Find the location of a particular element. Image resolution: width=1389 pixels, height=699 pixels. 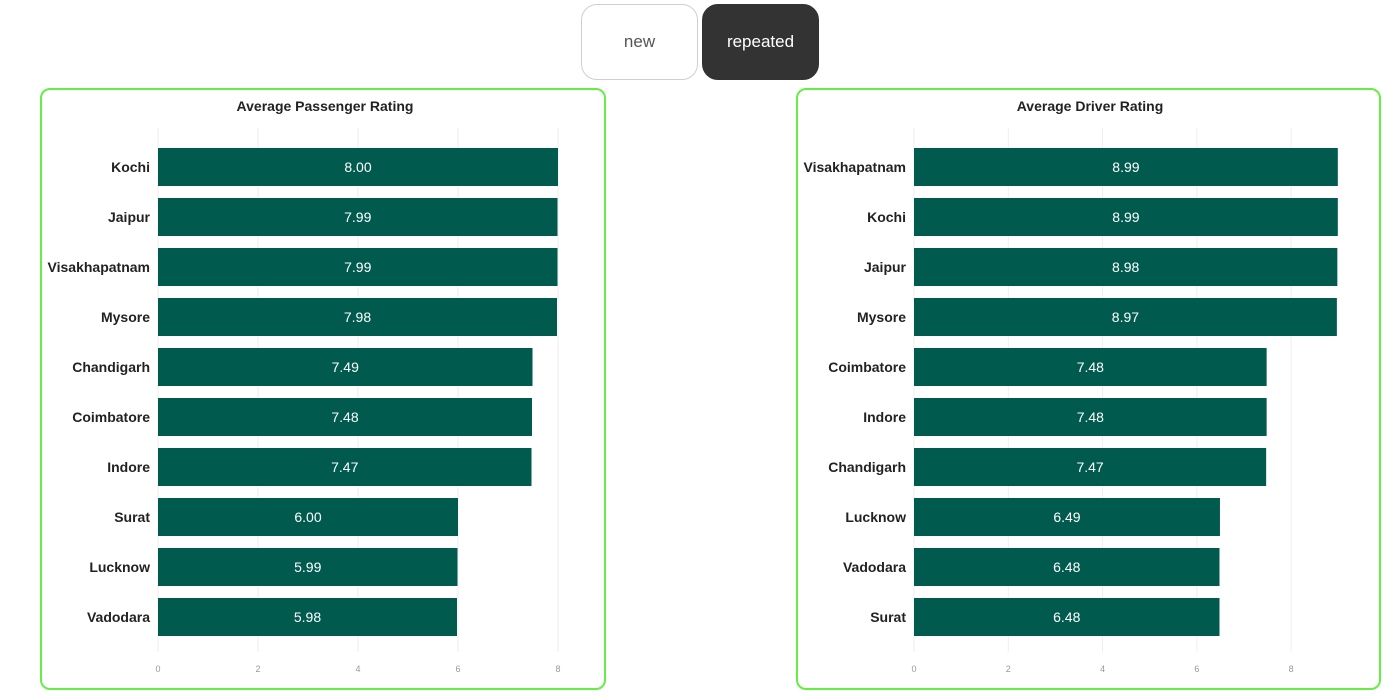

chart-title: Average Passenger Rating is located at coordinates (325, 106).